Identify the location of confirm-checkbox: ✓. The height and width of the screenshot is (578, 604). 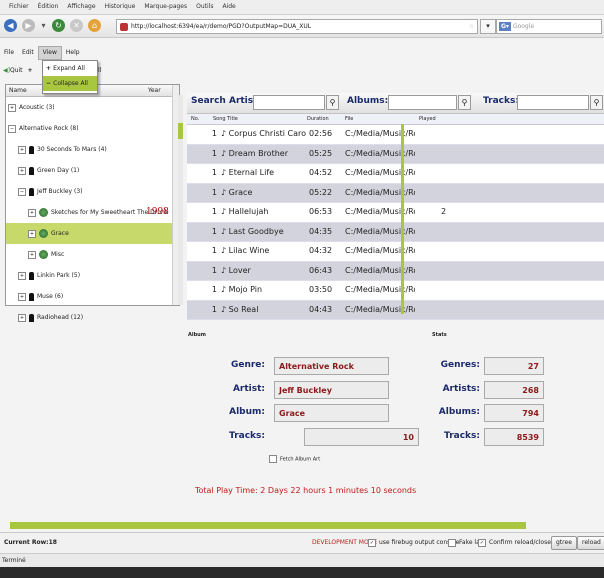
(482, 542).